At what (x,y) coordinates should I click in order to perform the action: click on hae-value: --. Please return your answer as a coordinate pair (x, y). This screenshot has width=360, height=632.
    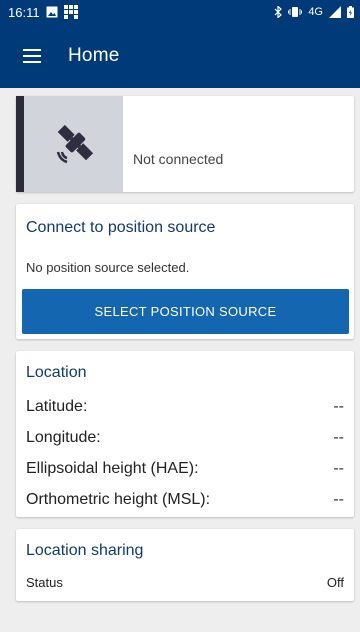
    Looking at the image, I should click on (338, 468).